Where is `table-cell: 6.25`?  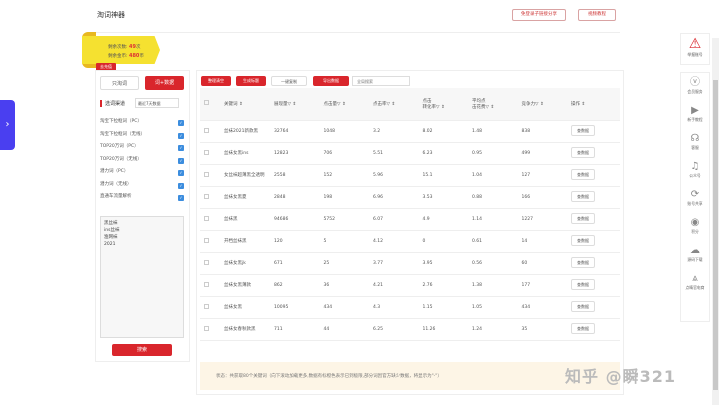
table-cell: 6.25 is located at coordinates (394, 329).